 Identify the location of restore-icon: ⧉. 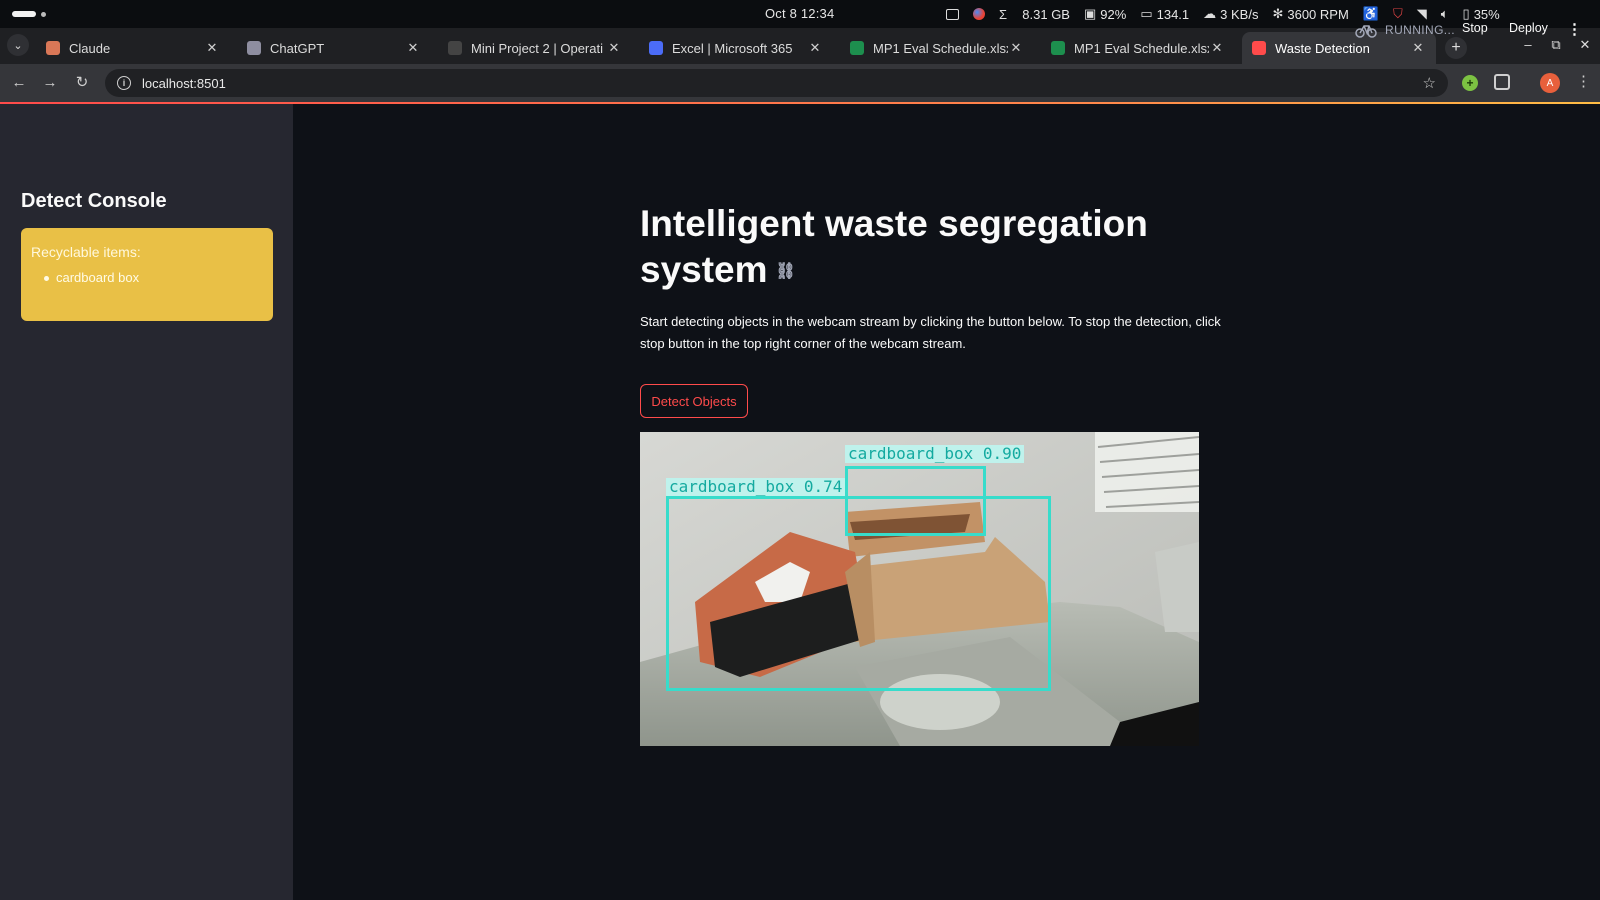
(1556, 45).